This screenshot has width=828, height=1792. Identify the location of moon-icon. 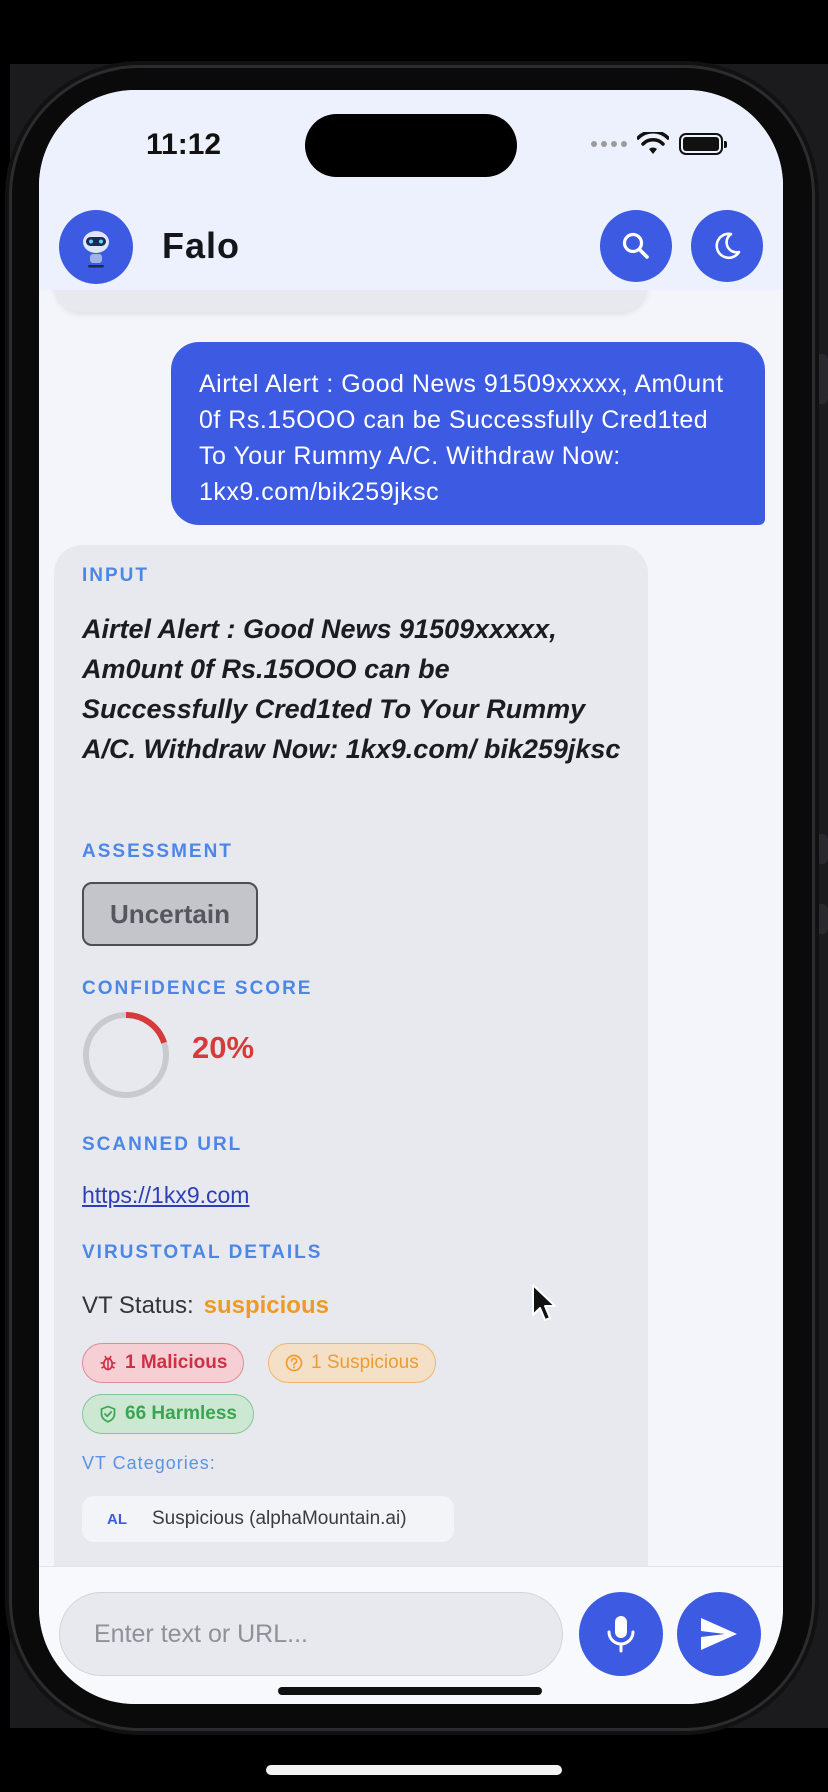
(728, 246).